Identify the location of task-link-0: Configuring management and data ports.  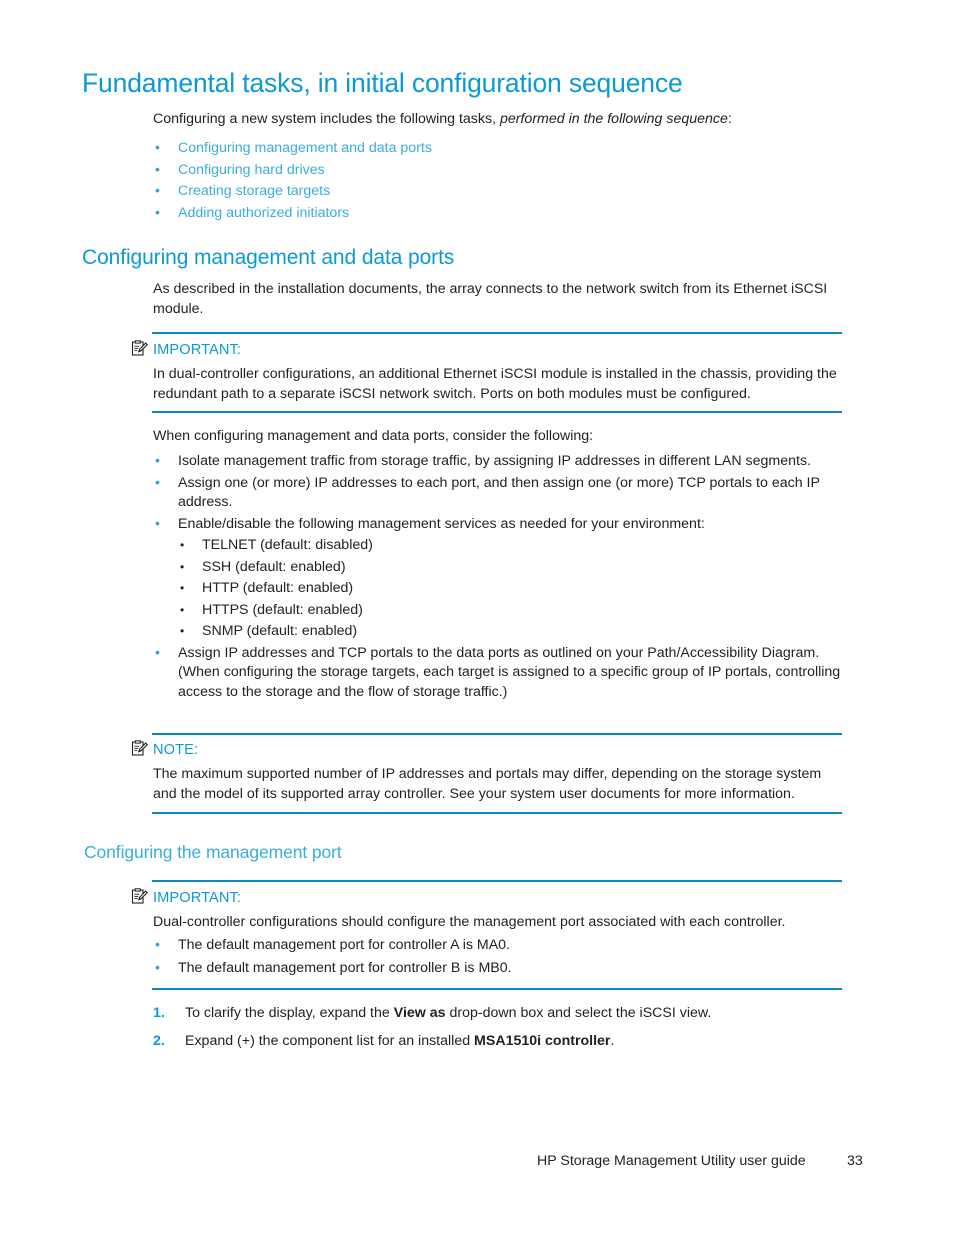
(305, 148).